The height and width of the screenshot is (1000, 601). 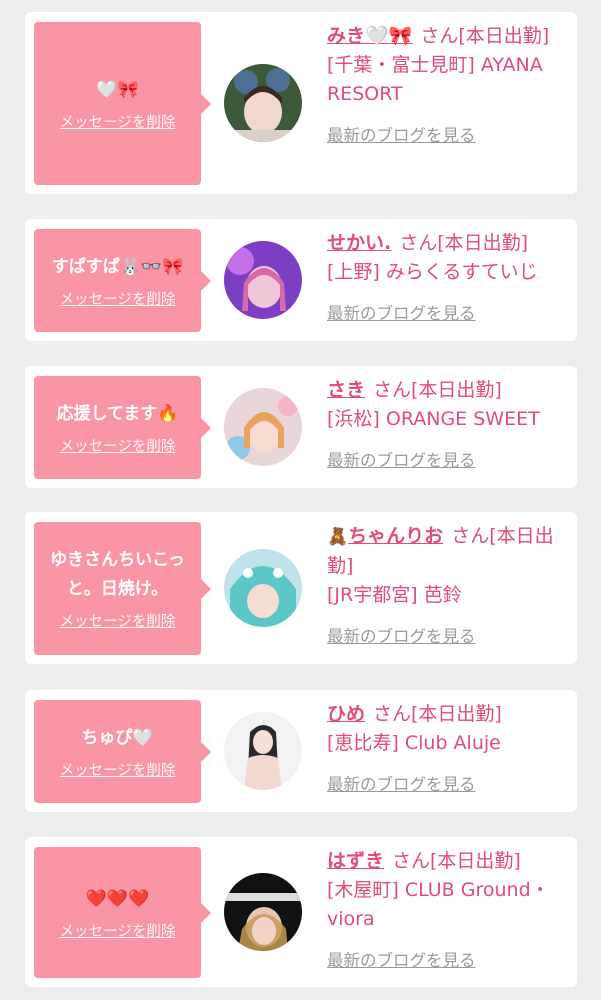 I want to click on cast-name-link: ちゃんりお, so click(x=395, y=536).